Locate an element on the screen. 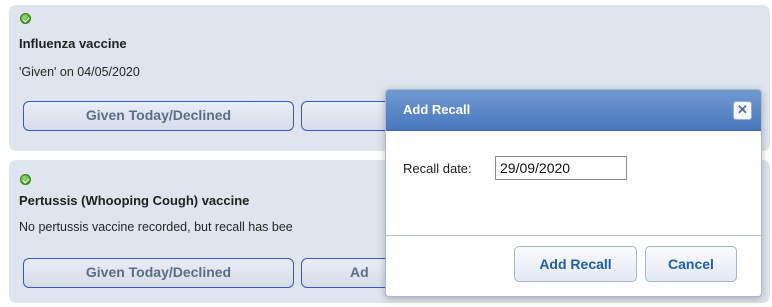 This screenshot has height=307, width=772. vaccine-title: Pertussis (Whooping Cough) vaccine is located at coordinates (134, 200).